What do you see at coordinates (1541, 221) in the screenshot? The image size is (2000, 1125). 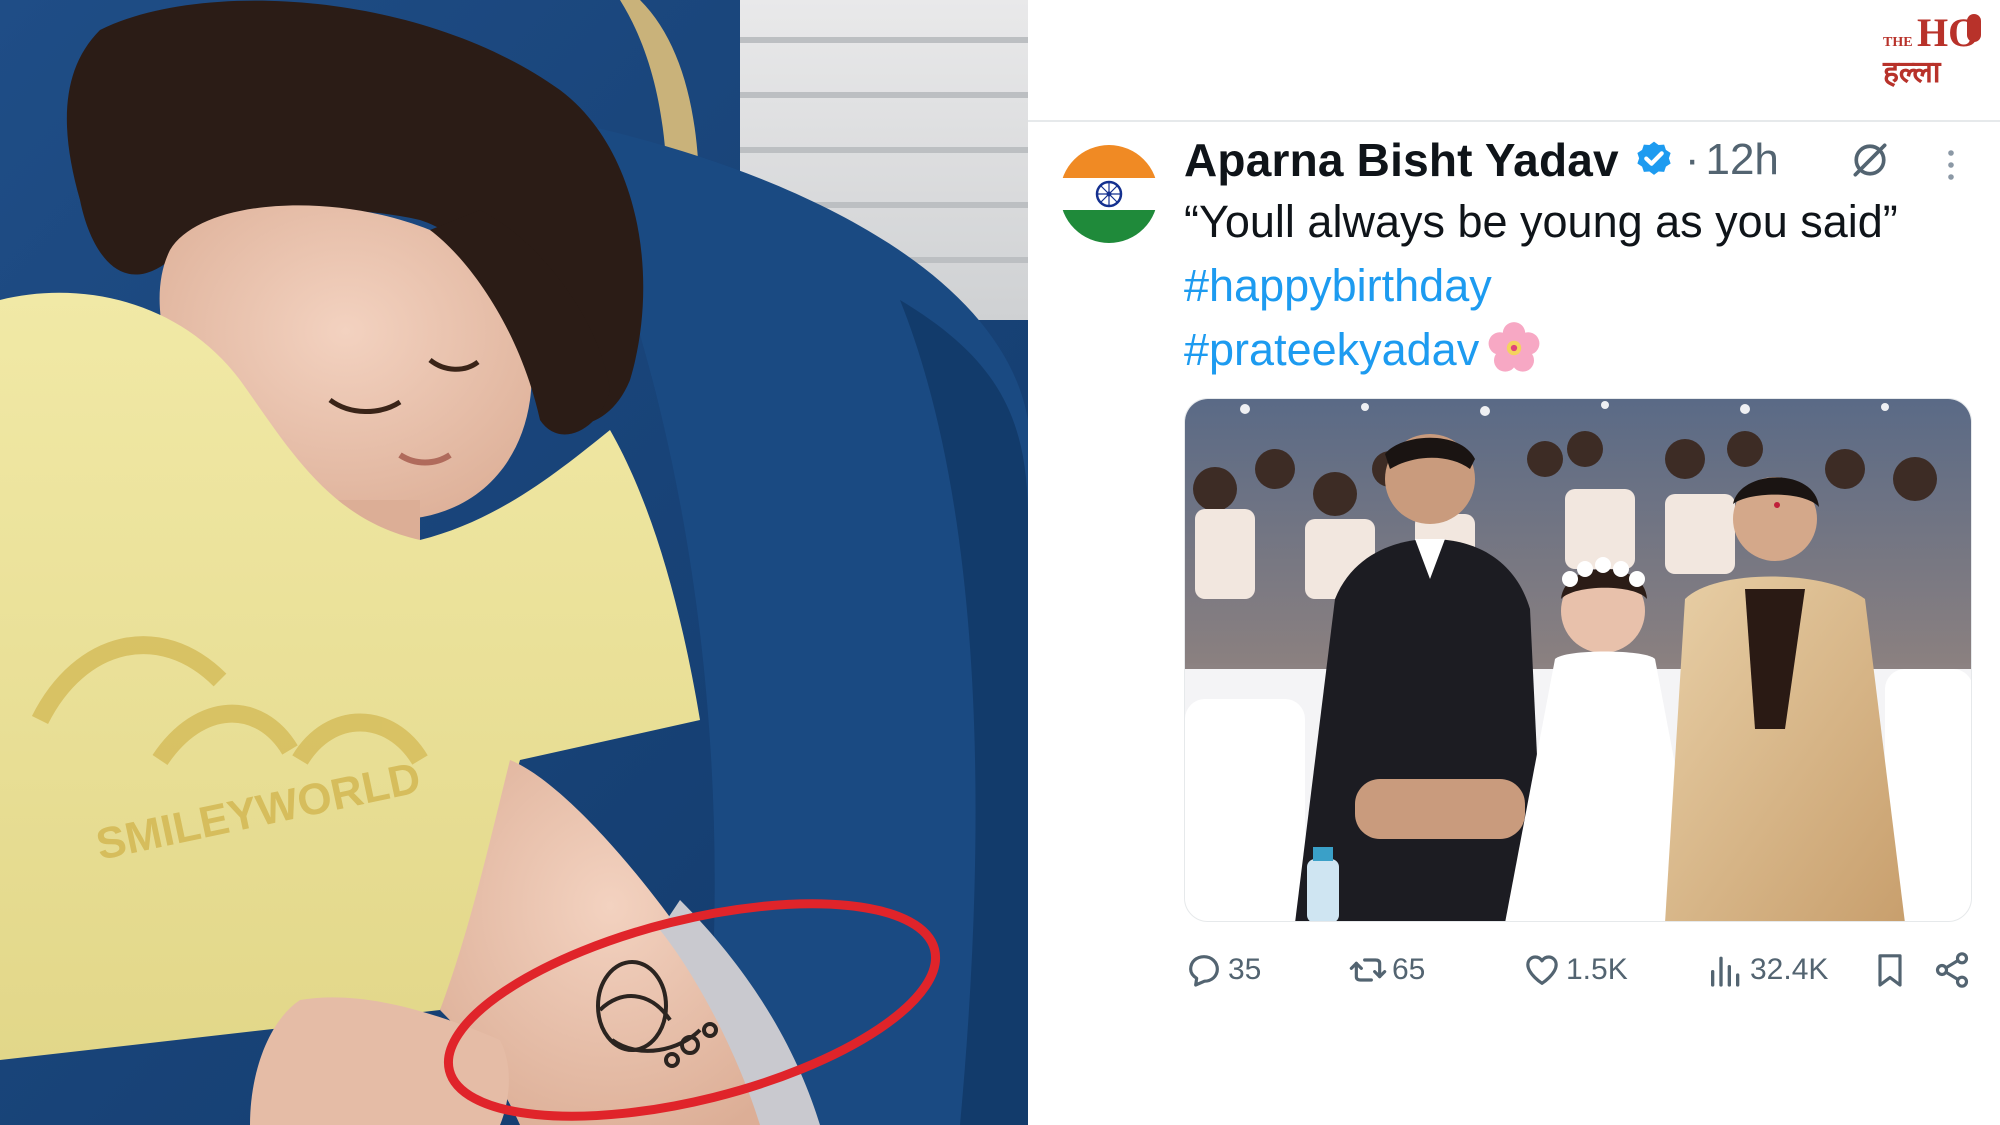 I see `tweet-quote-text: “Youll always be young as you said”` at bounding box center [1541, 221].